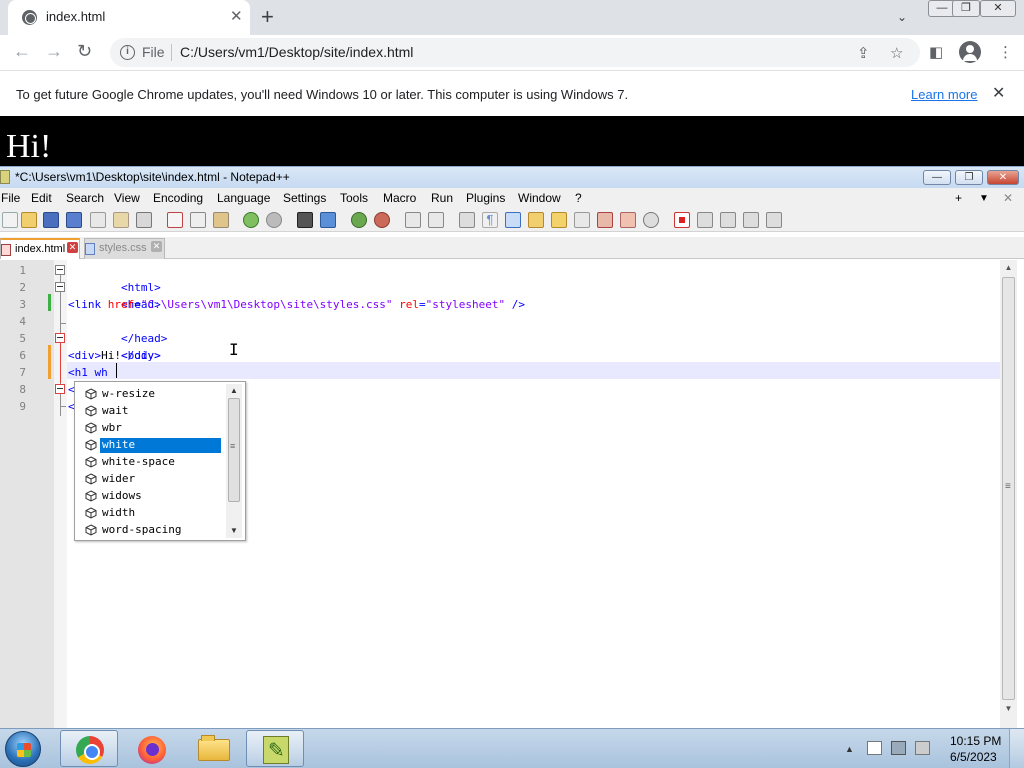 Image resolution: width=1024 pixels, height=768 pixels. Describe the element at coordinates (774, 220) in the screenshot. I see `save-macro-icon` at that location.